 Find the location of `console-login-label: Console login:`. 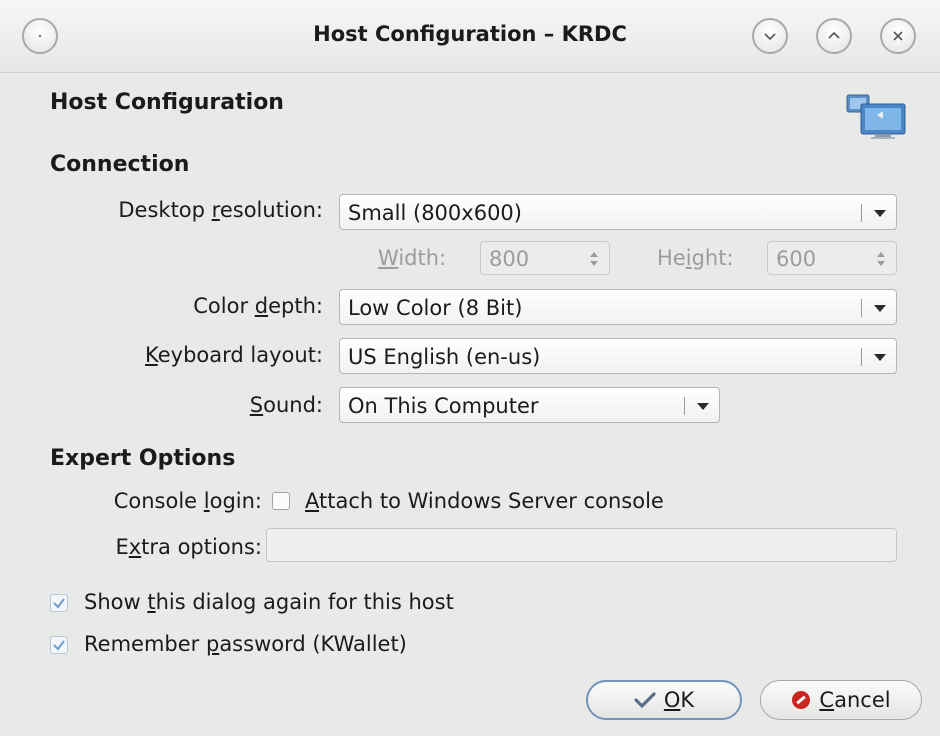

console-login-label: Console login: is located at coordinates (187, 501).